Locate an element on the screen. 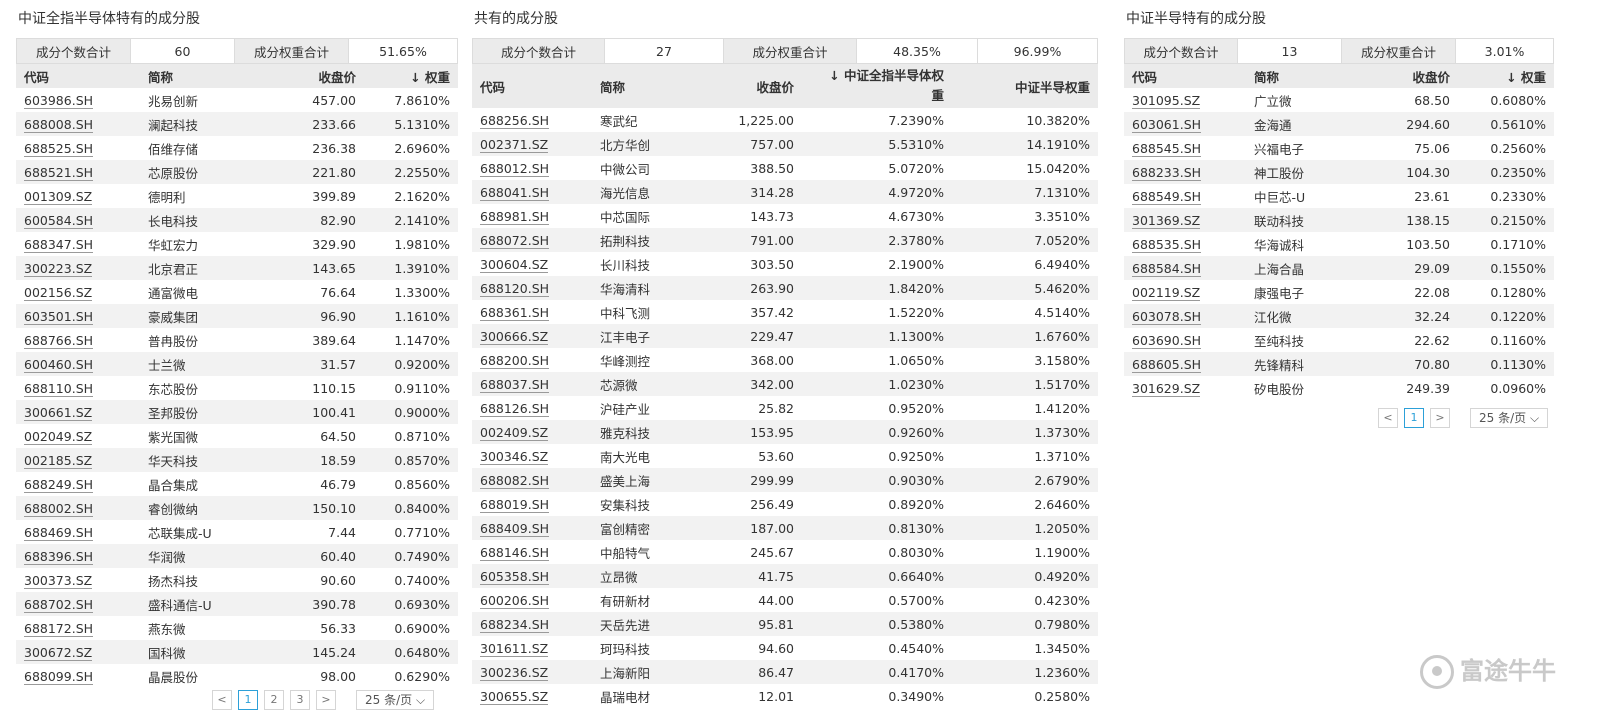 This screenshot has height=718, width=1600. stock-code-cell: 688409.SH is located at coordinates (532, 528).